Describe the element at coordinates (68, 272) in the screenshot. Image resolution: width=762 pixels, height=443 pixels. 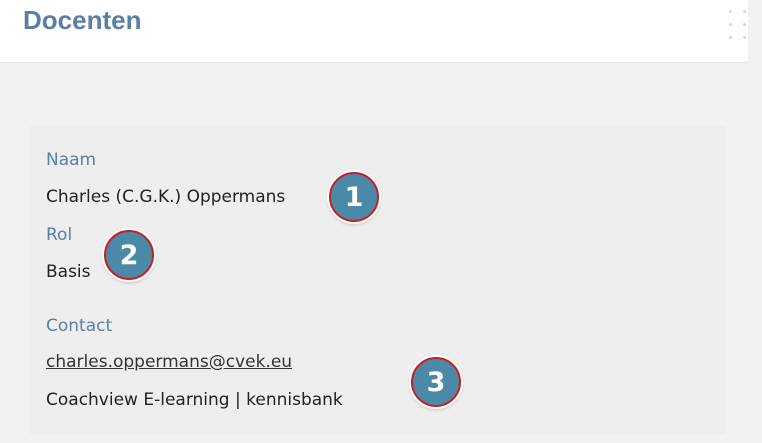
I see `role-value: Basis` at that location.